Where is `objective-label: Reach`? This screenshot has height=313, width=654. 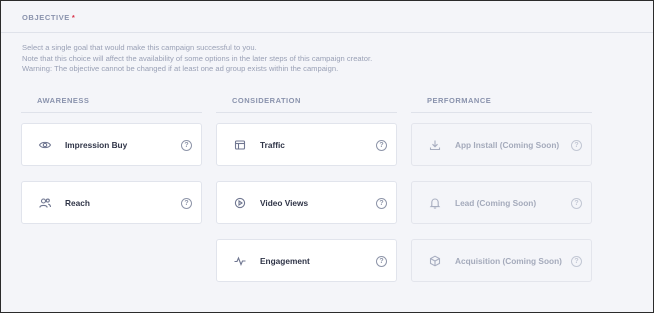 objective-label: Reach is located at coordinates (77, 203).